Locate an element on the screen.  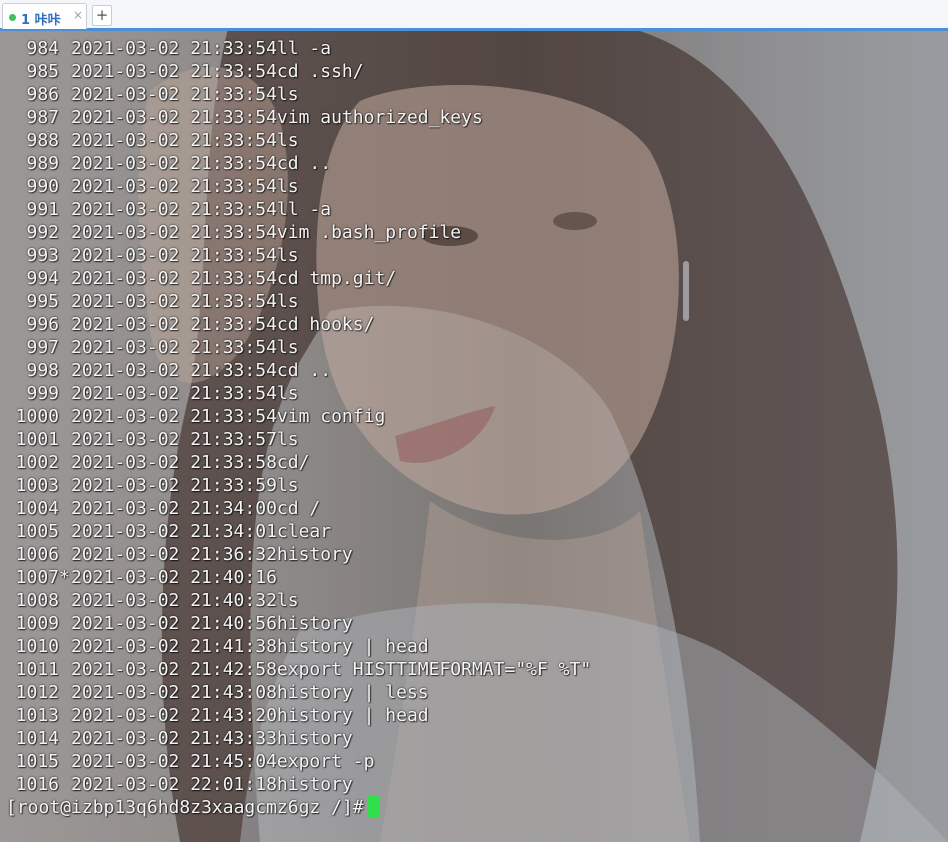
history-number: 999 is located at coordinates (42, 393).